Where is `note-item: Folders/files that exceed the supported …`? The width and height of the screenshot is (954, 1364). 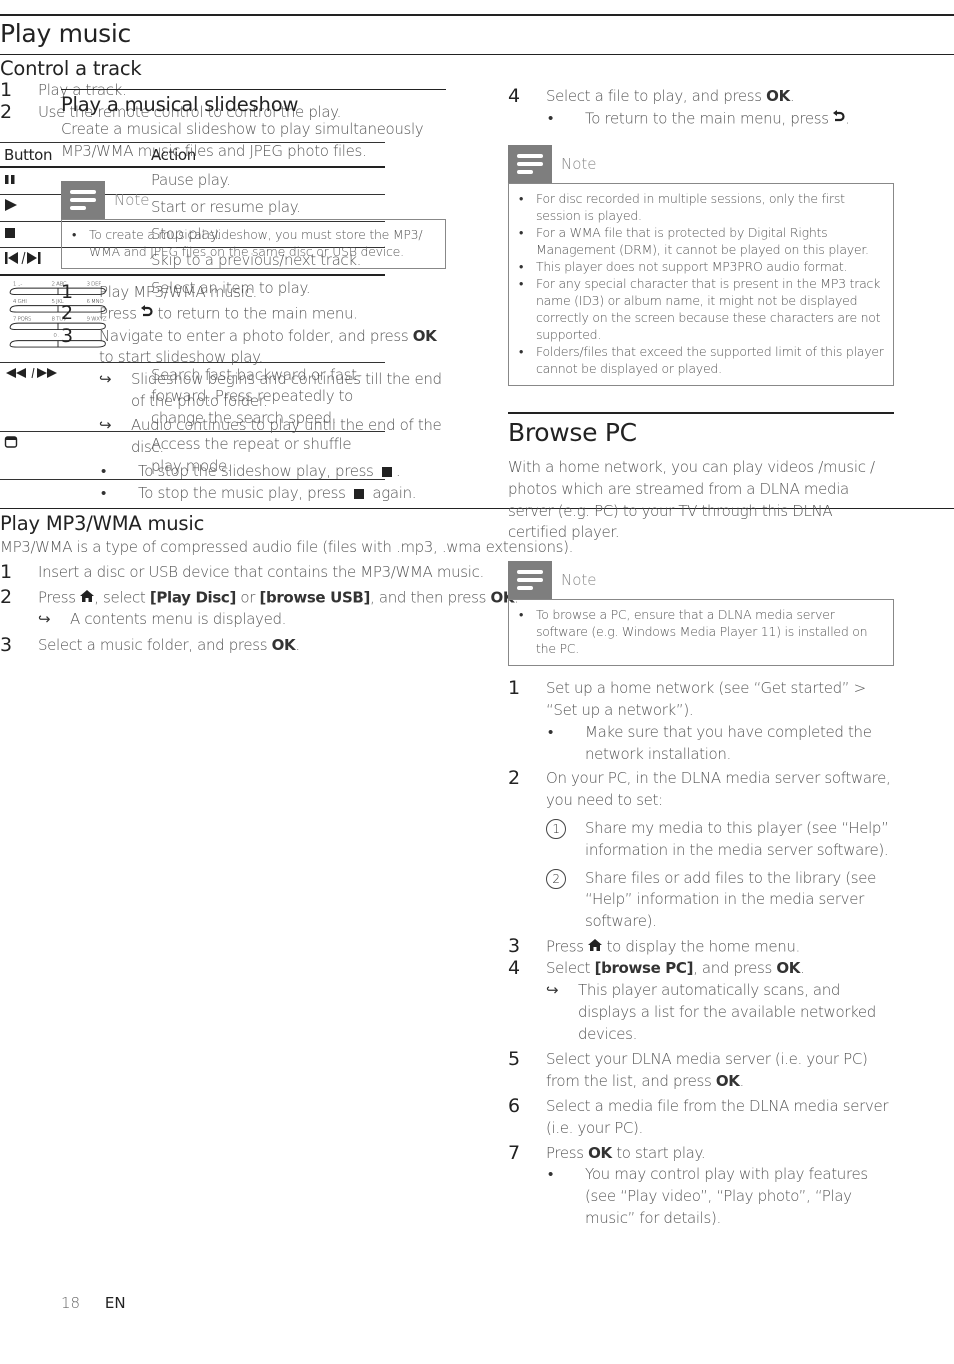
note-item: Folders/files that exceed the supported … is located at coordinates (701, 360).